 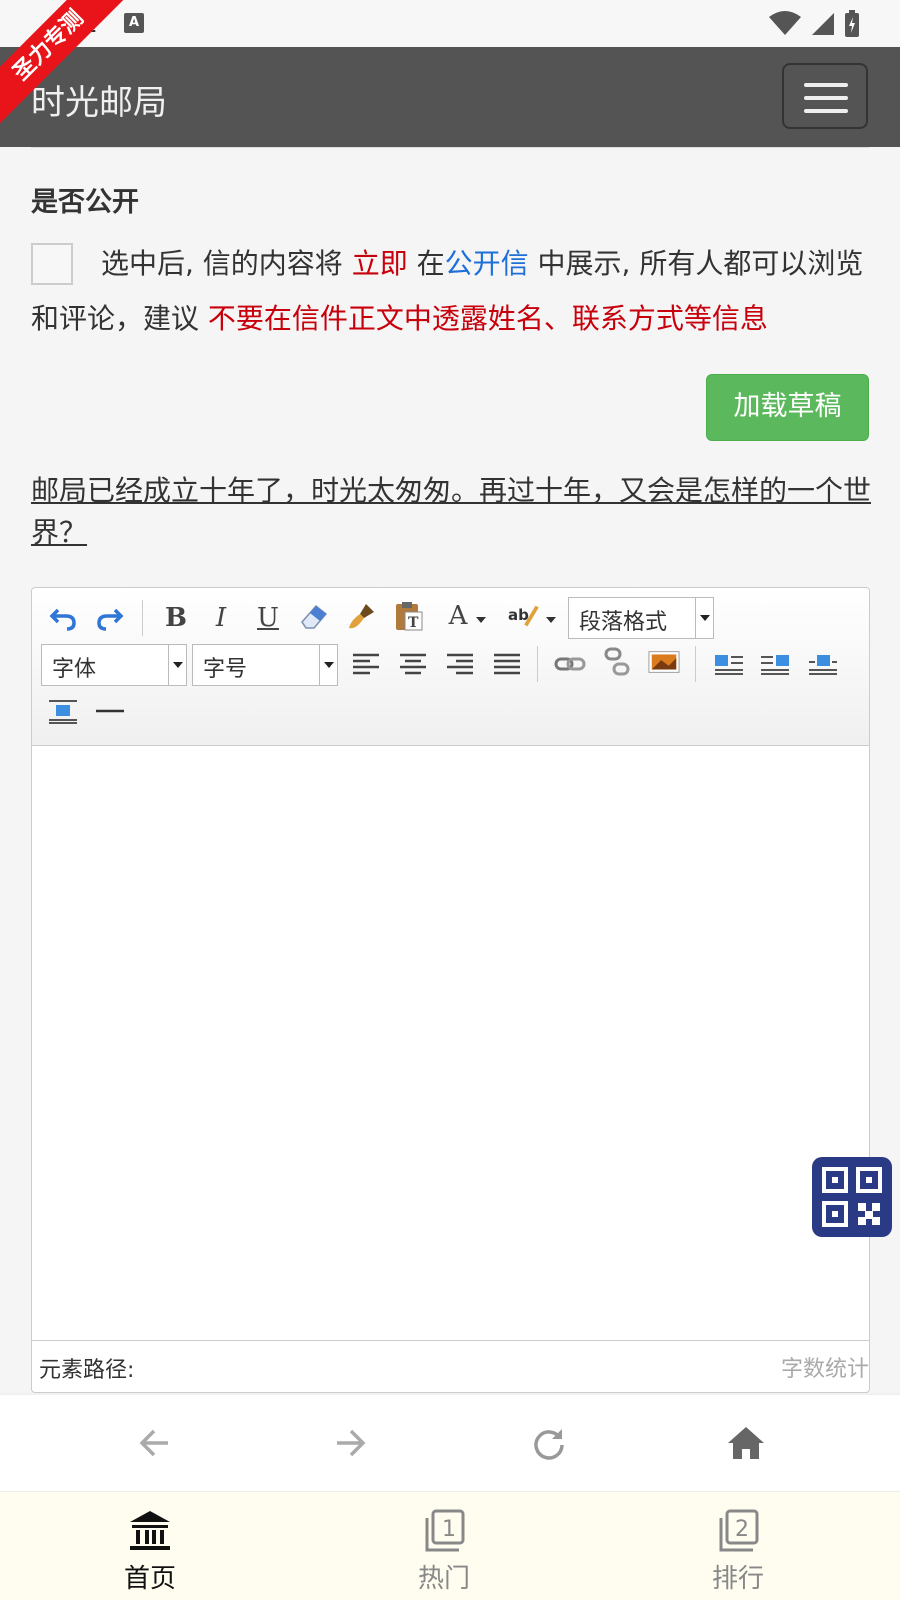 I want to click on tab-hot: 1 热门, so click(x=444, y=1546).